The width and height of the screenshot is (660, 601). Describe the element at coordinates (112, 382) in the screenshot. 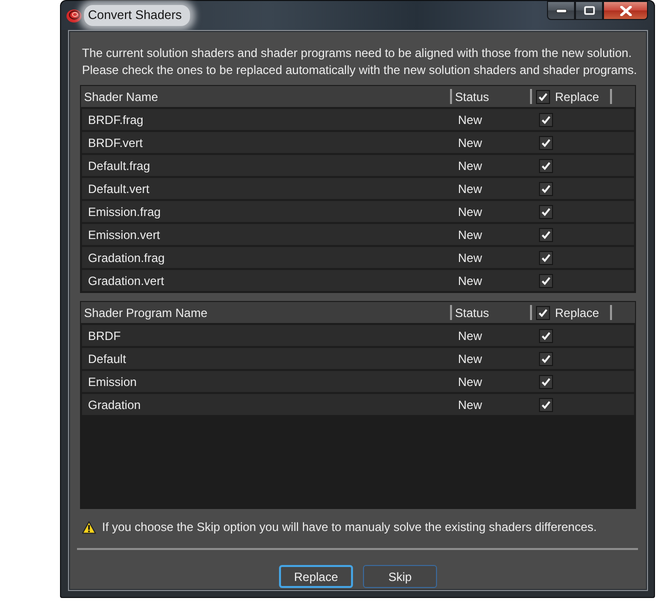

I see `name-cell-text: Emission` at that location.